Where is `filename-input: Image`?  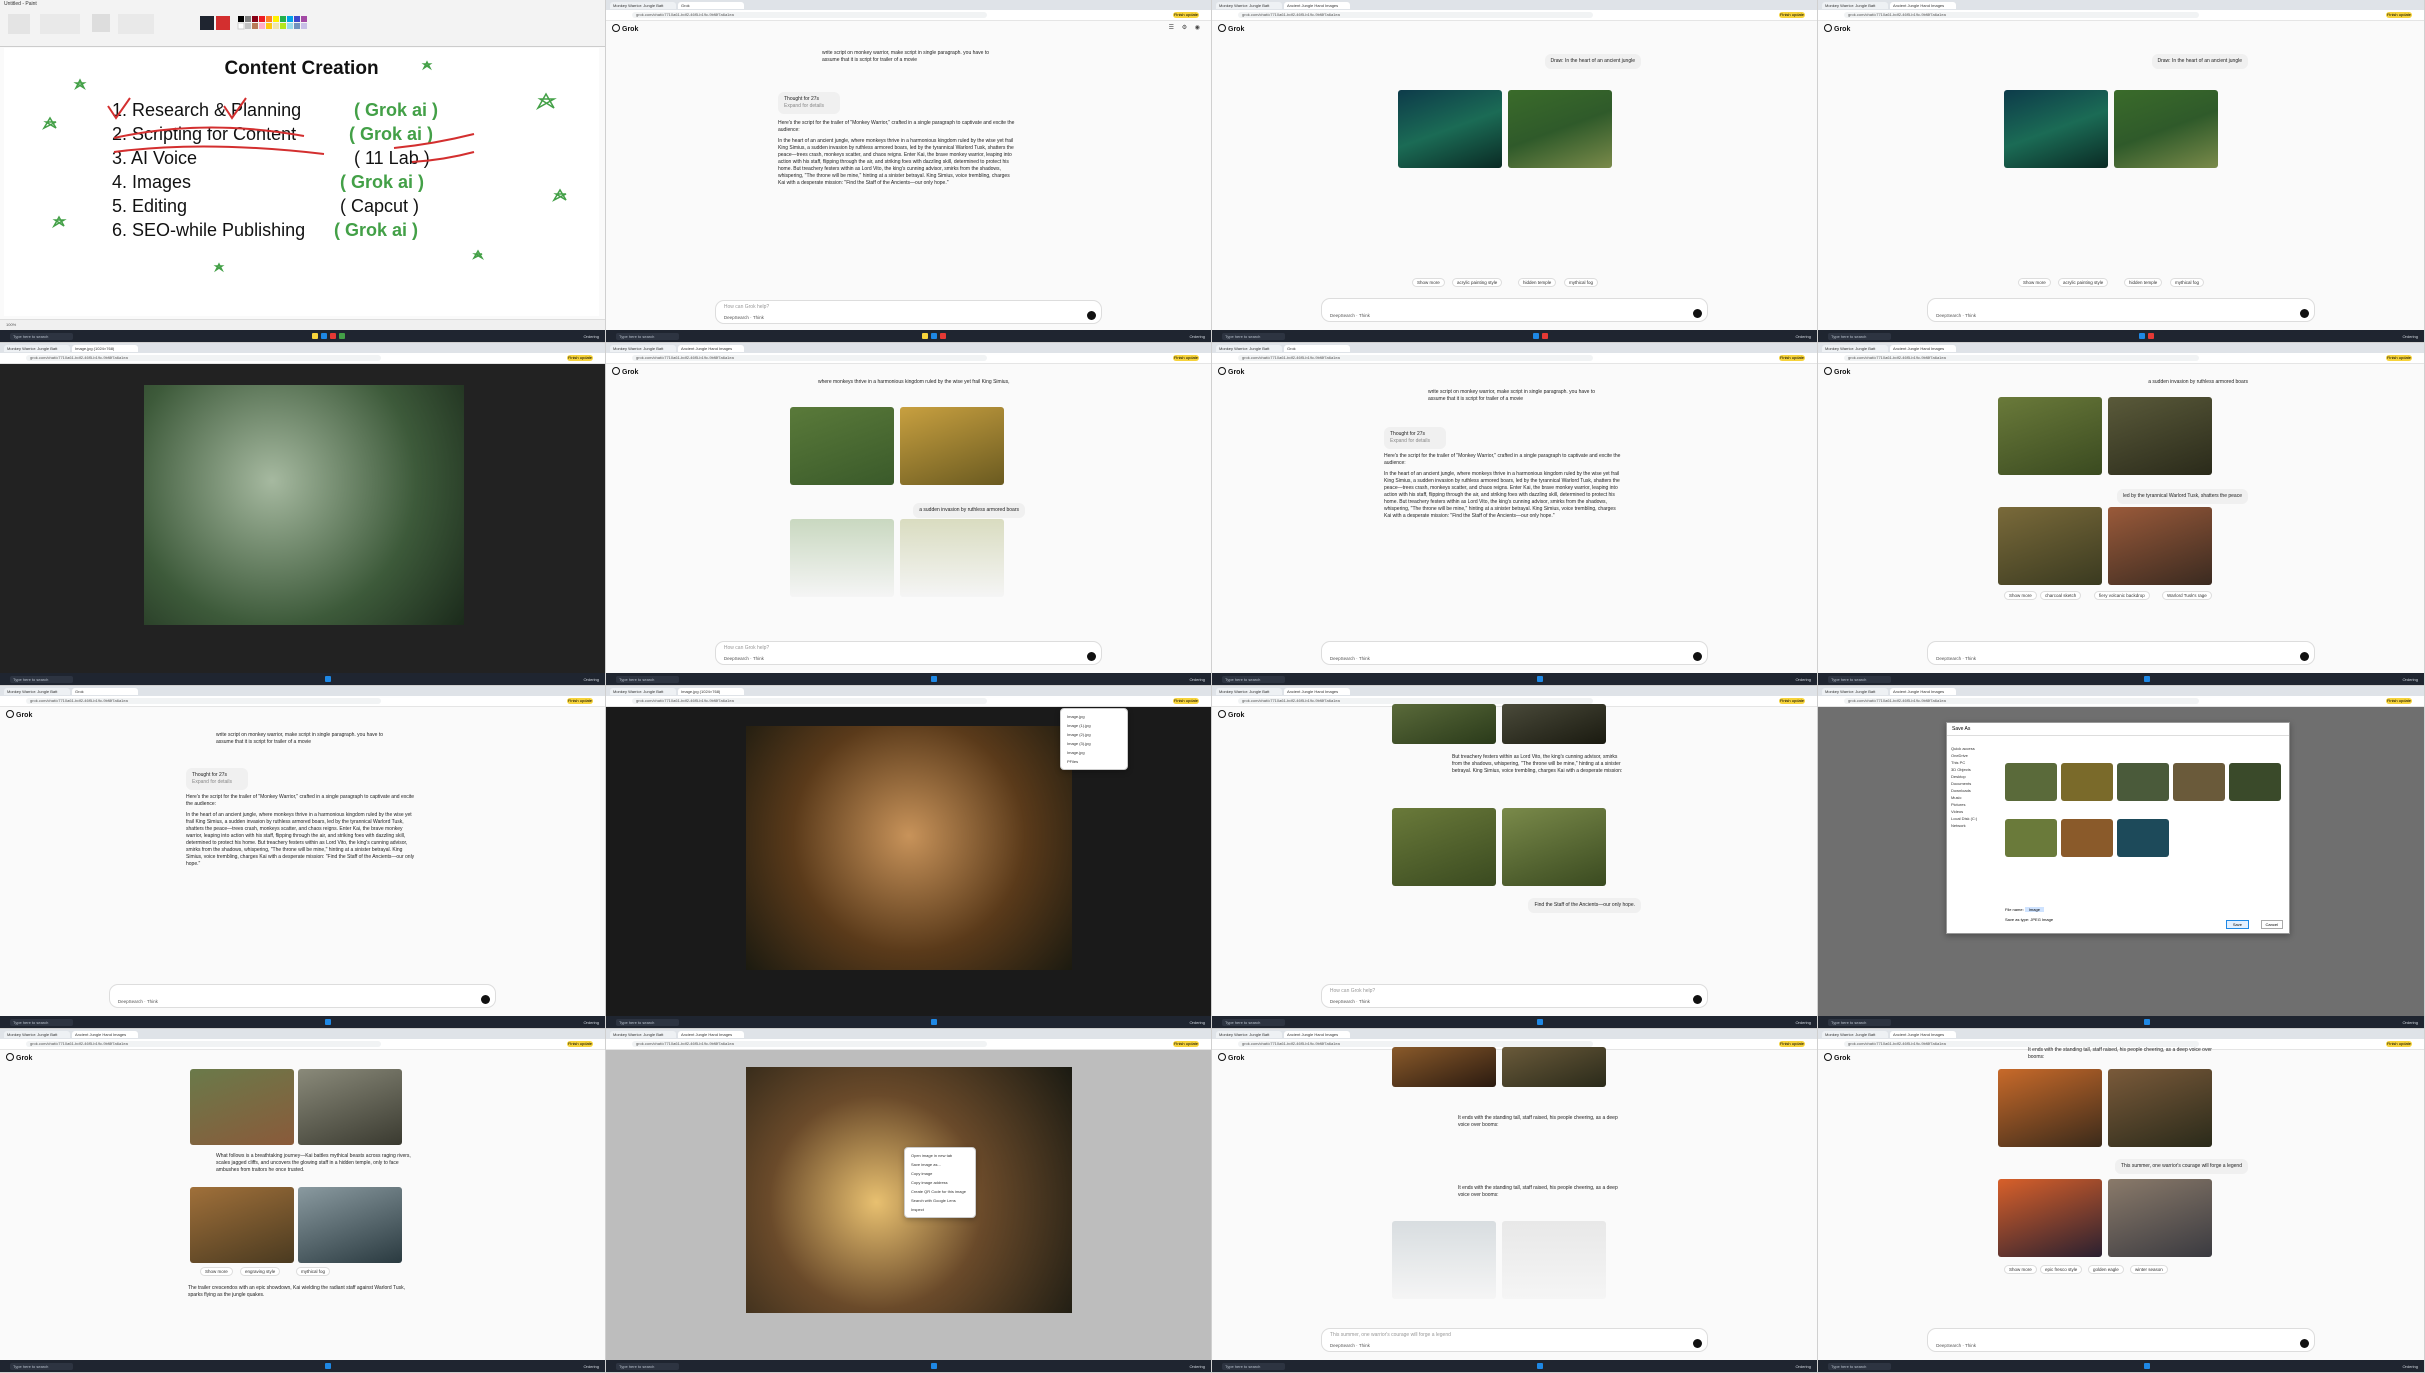
filename-input: Image is located at coordinates (2034, 909).